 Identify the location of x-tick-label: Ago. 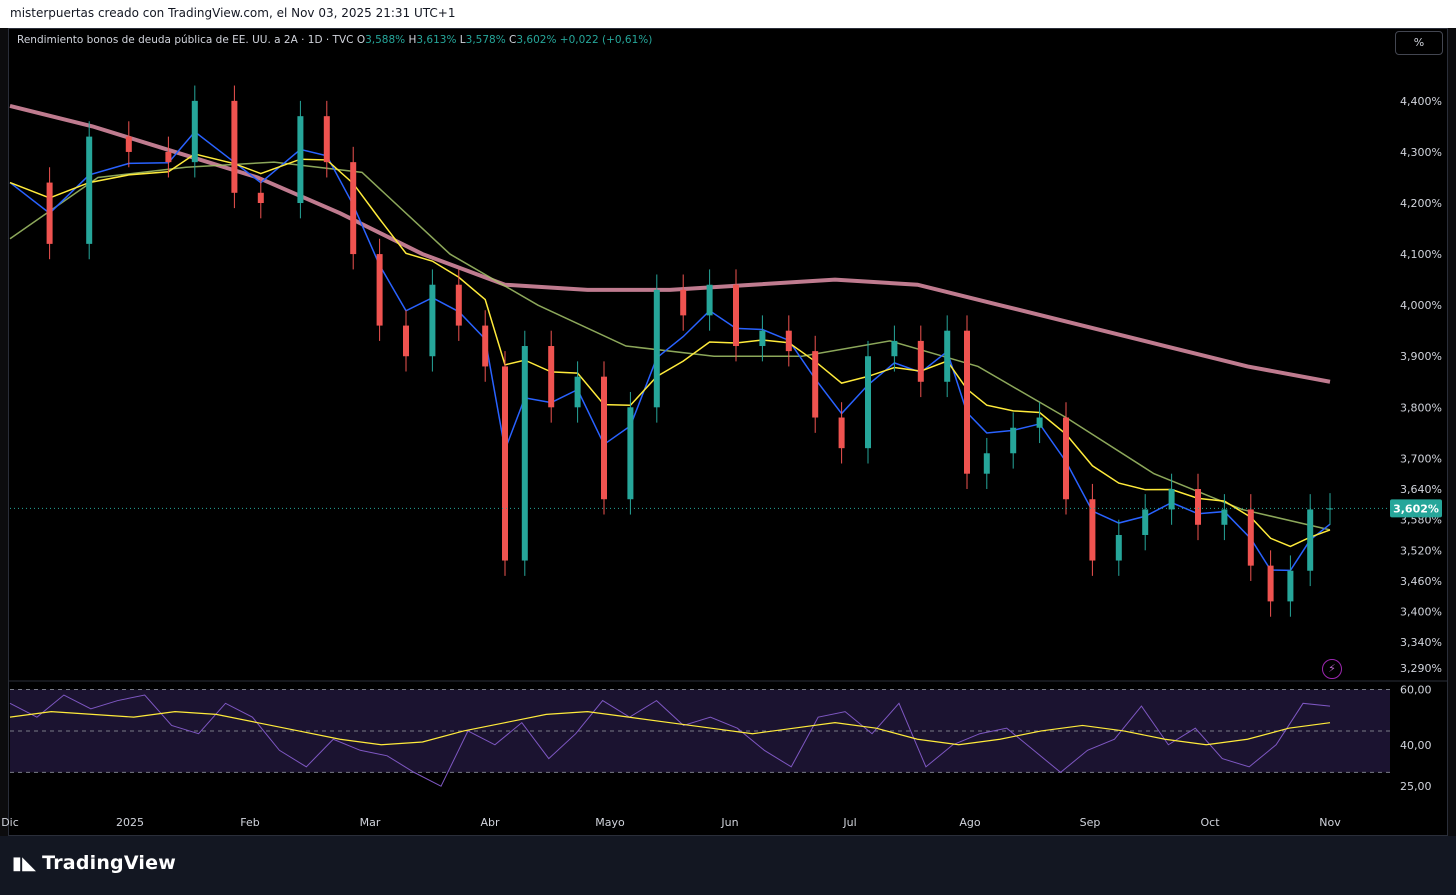
(970, 822).